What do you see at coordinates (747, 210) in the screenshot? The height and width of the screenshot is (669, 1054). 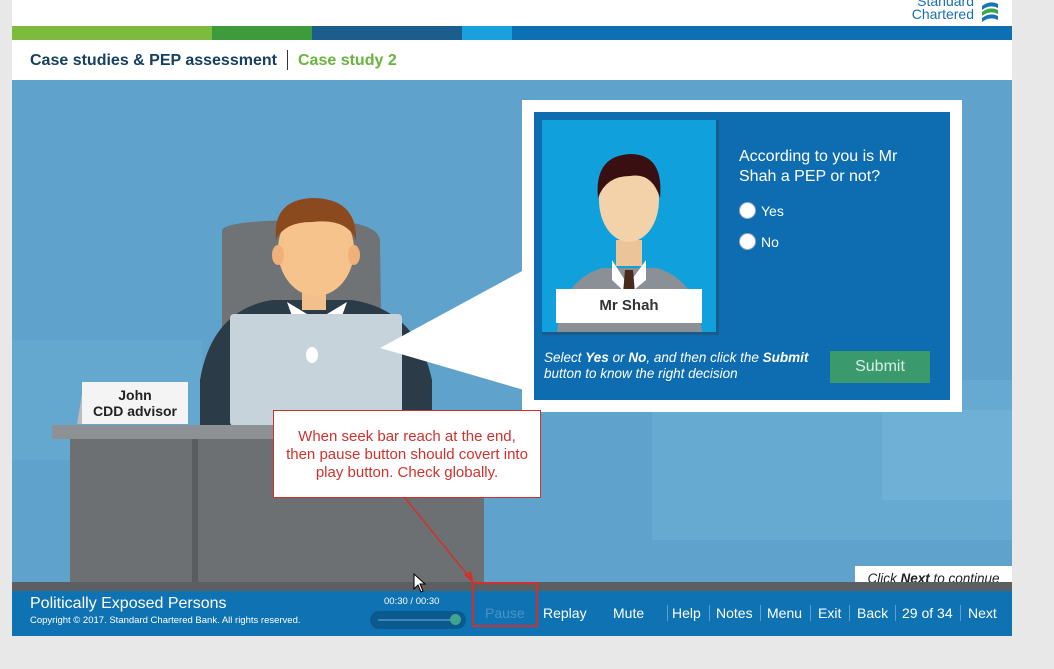 I see `yes-radio` at bounding box center [747, 210].